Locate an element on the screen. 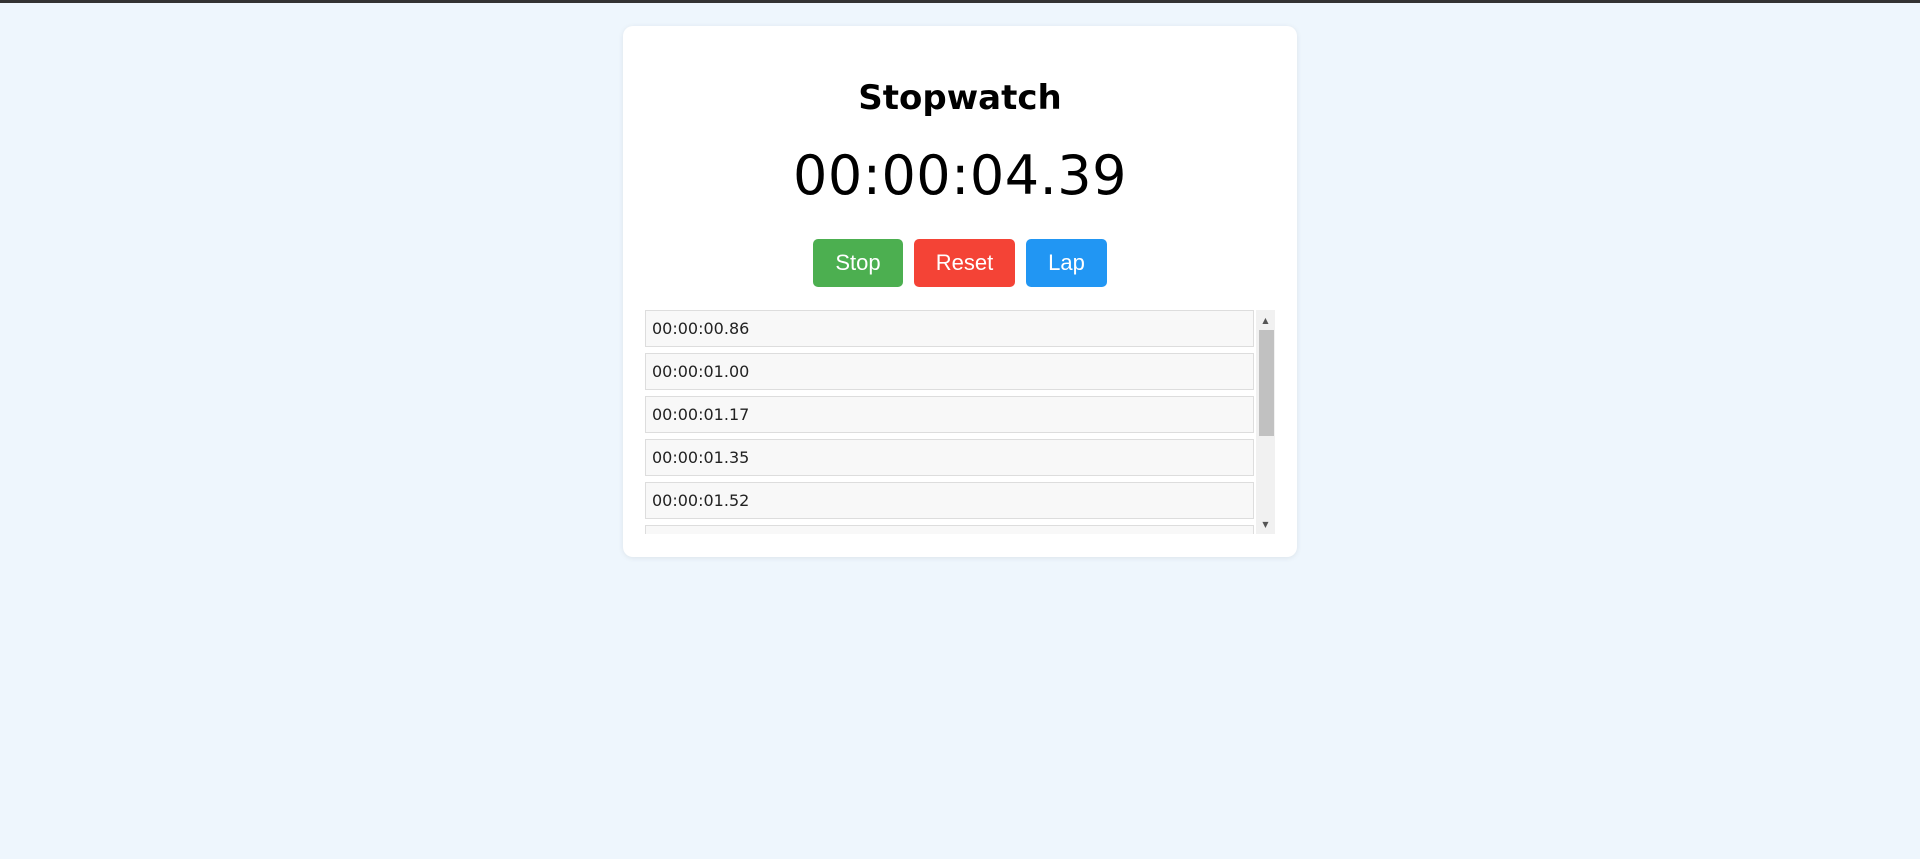 This screenshot has width=1920, height=859. lap-item: 00:00:00.86 is located at coordinates (949, 328).